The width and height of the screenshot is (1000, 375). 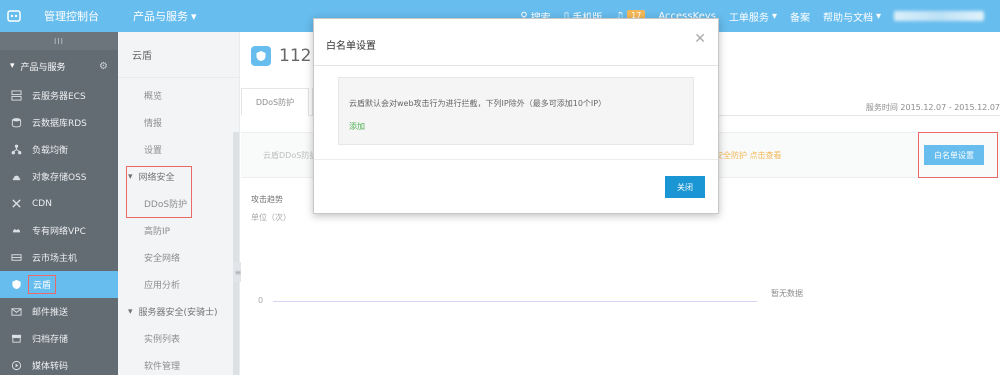 I want to click on modal-divider, so click(x=516, y=65).